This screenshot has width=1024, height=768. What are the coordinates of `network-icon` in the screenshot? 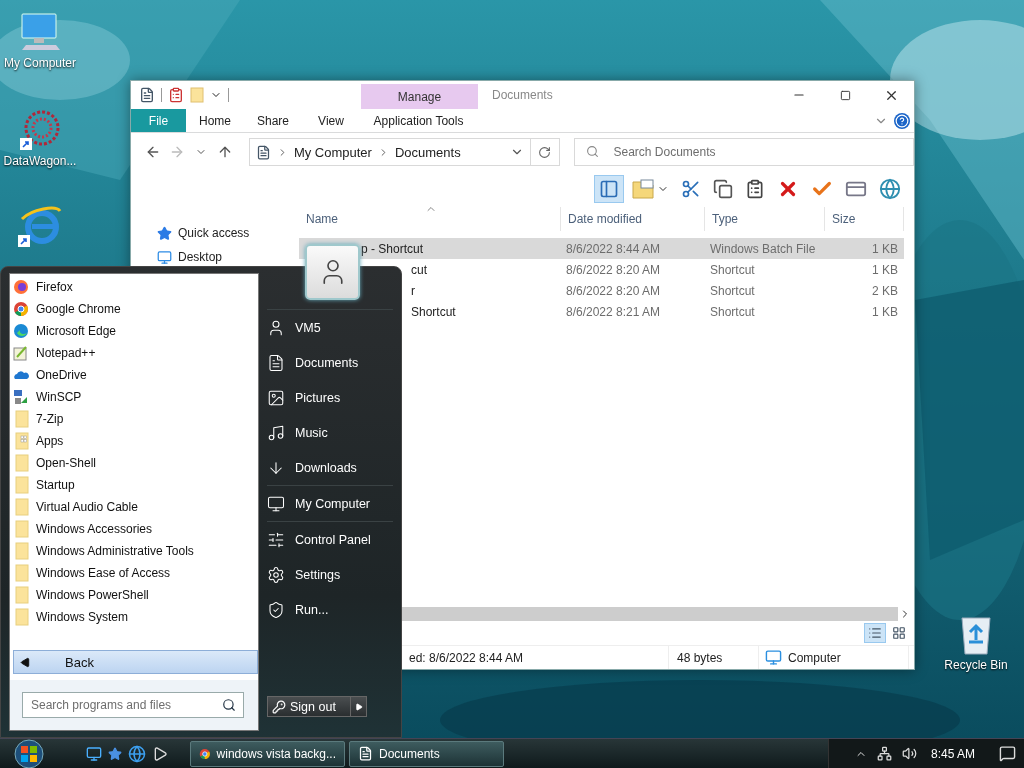 It's located at (884, 753).